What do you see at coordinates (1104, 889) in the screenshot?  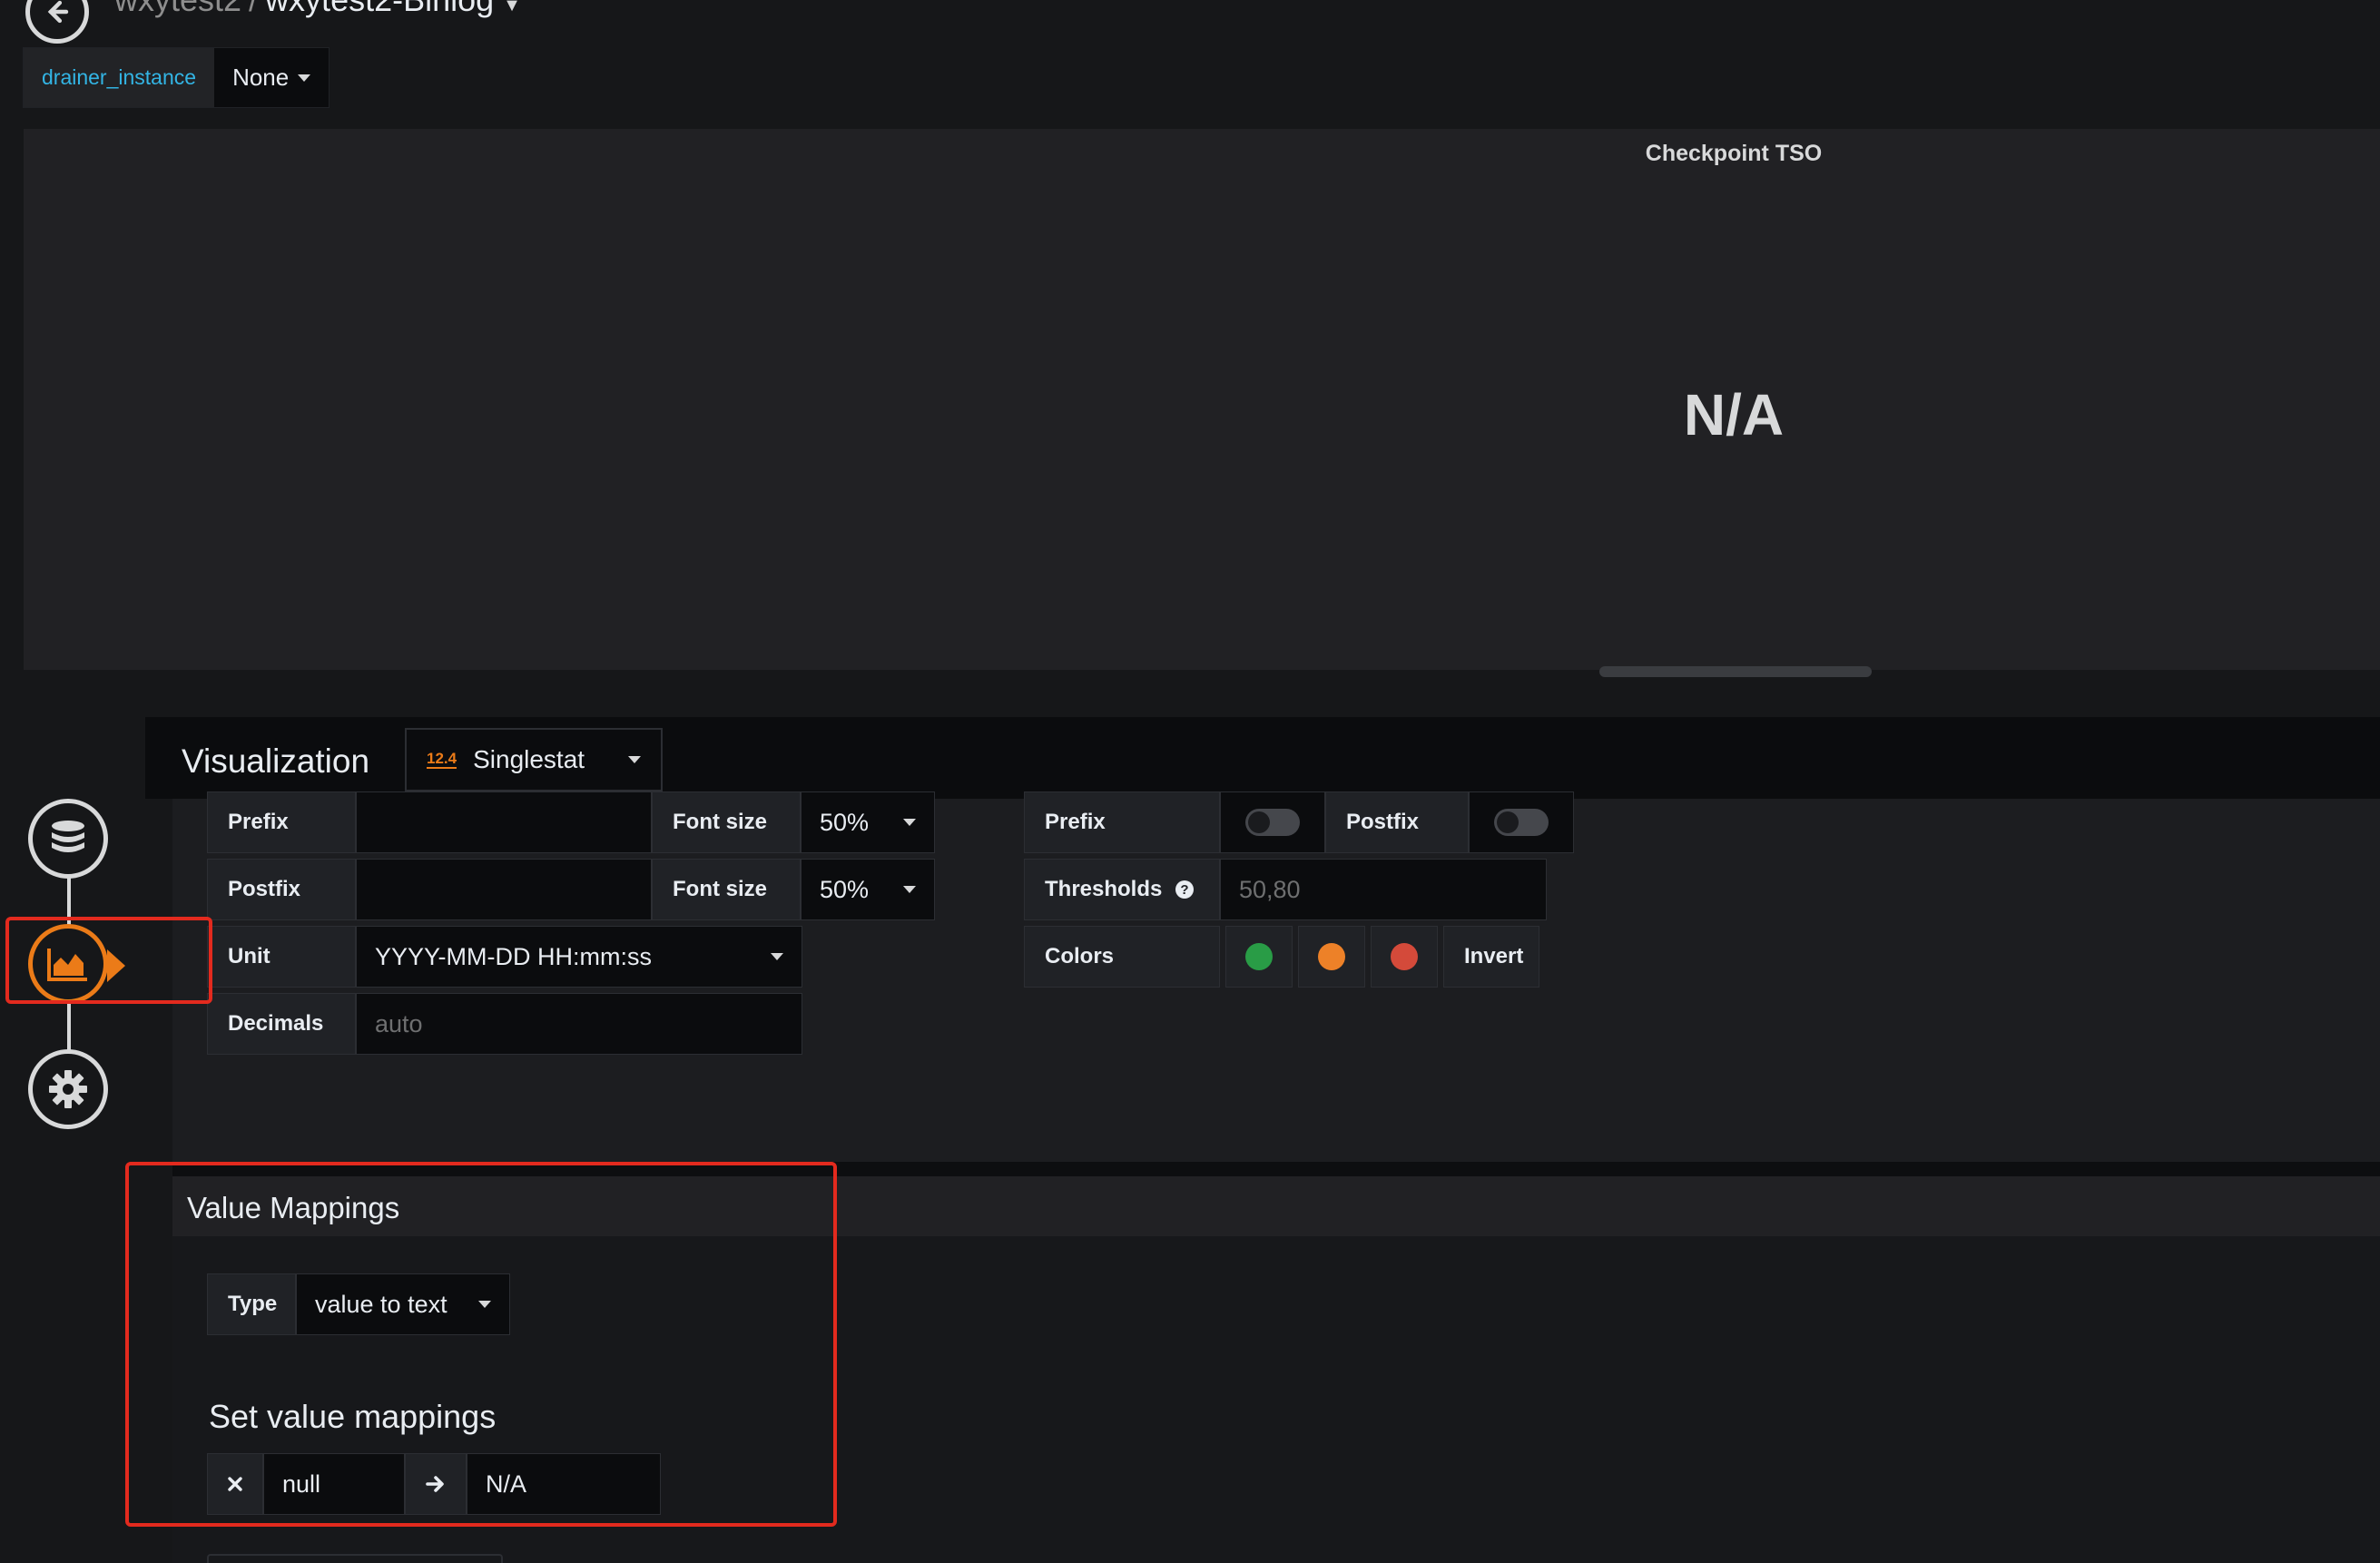 I see `thresholds-label: Thresholds` at bounding box center [1104, 889].